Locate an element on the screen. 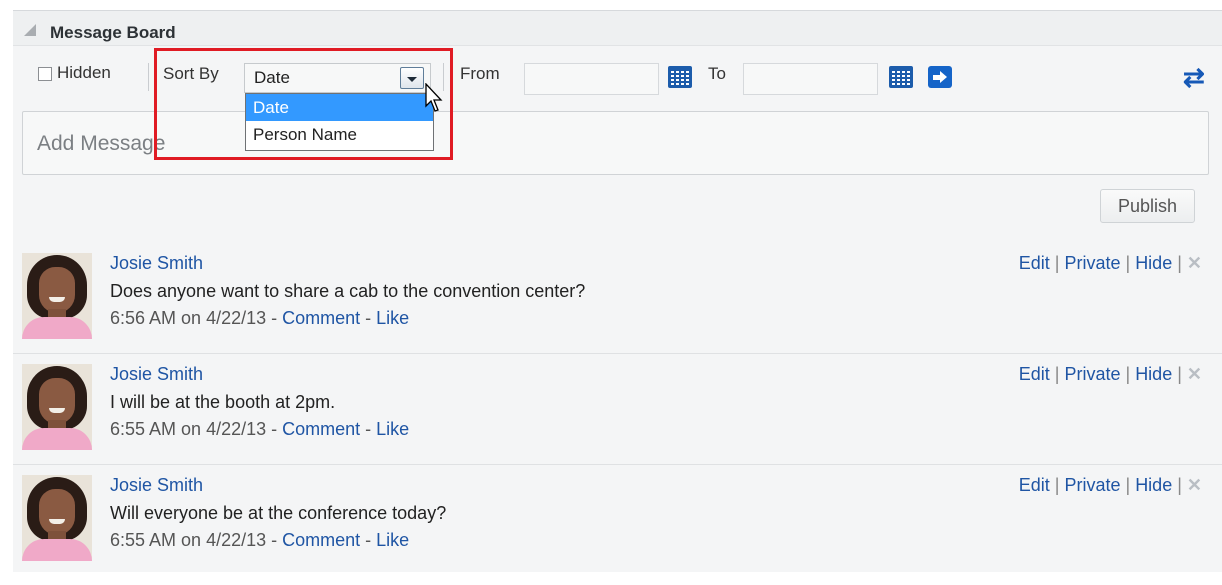 This screenshot has height=585, width=1222. publish-button: Publish is located at coordinates (1147, 206).